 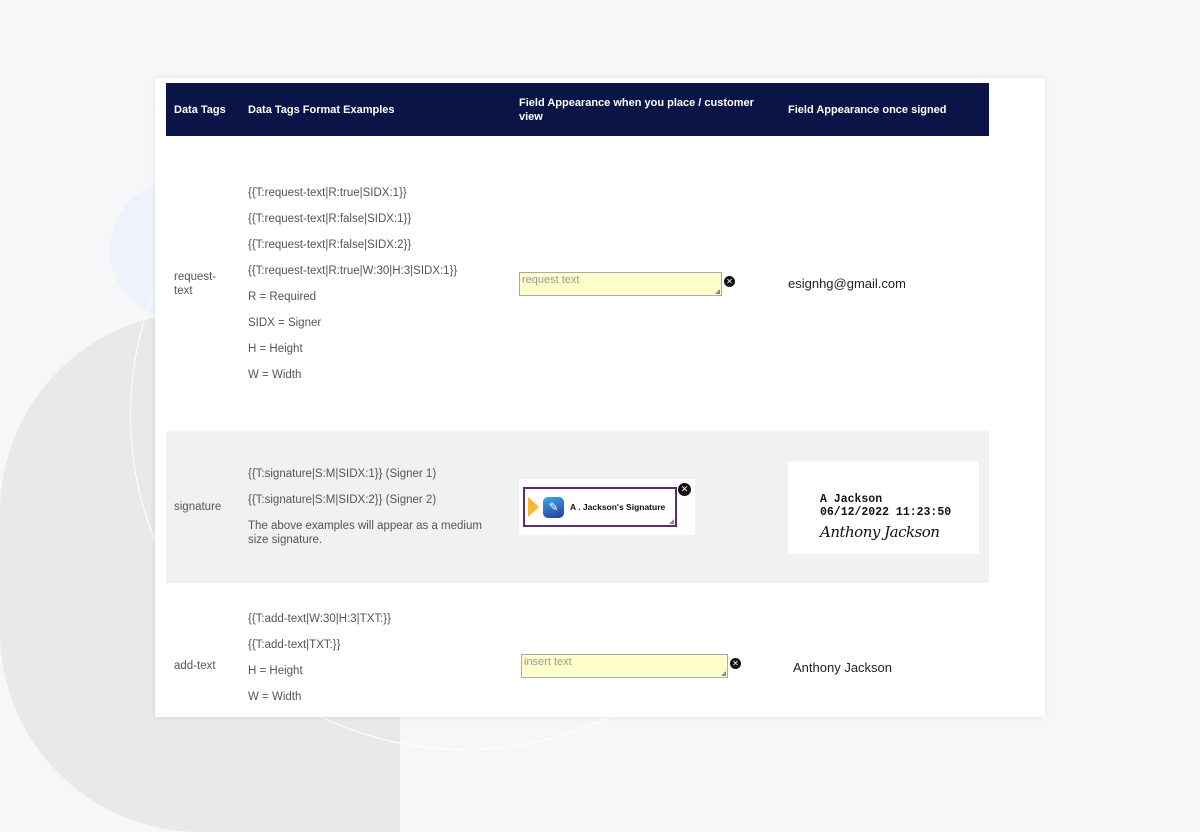 I want to click on tag-cell: signature, so click(x=203, y=507).